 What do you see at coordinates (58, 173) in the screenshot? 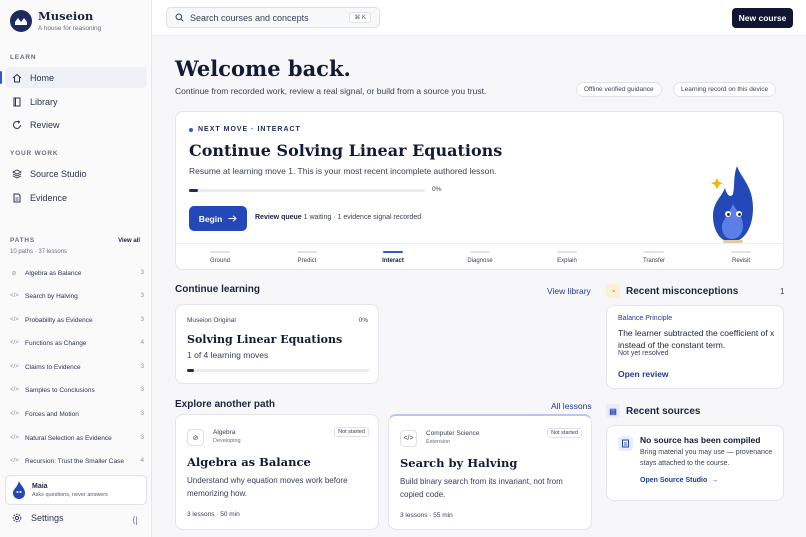
I see `sidebar-item-label: Source Studio` at bounding box center [58, 173].